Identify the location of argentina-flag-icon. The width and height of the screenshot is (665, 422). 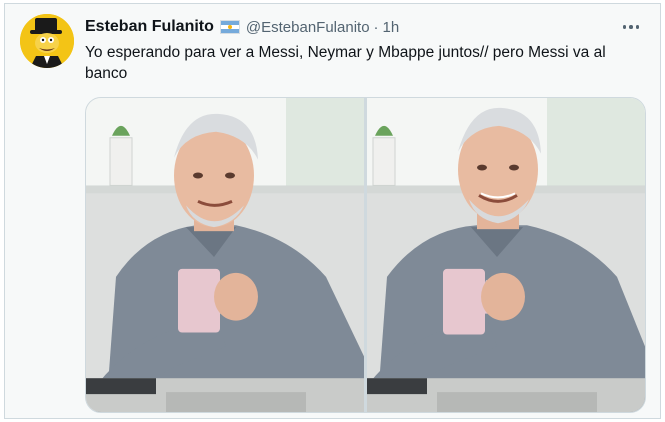
(229, 27).